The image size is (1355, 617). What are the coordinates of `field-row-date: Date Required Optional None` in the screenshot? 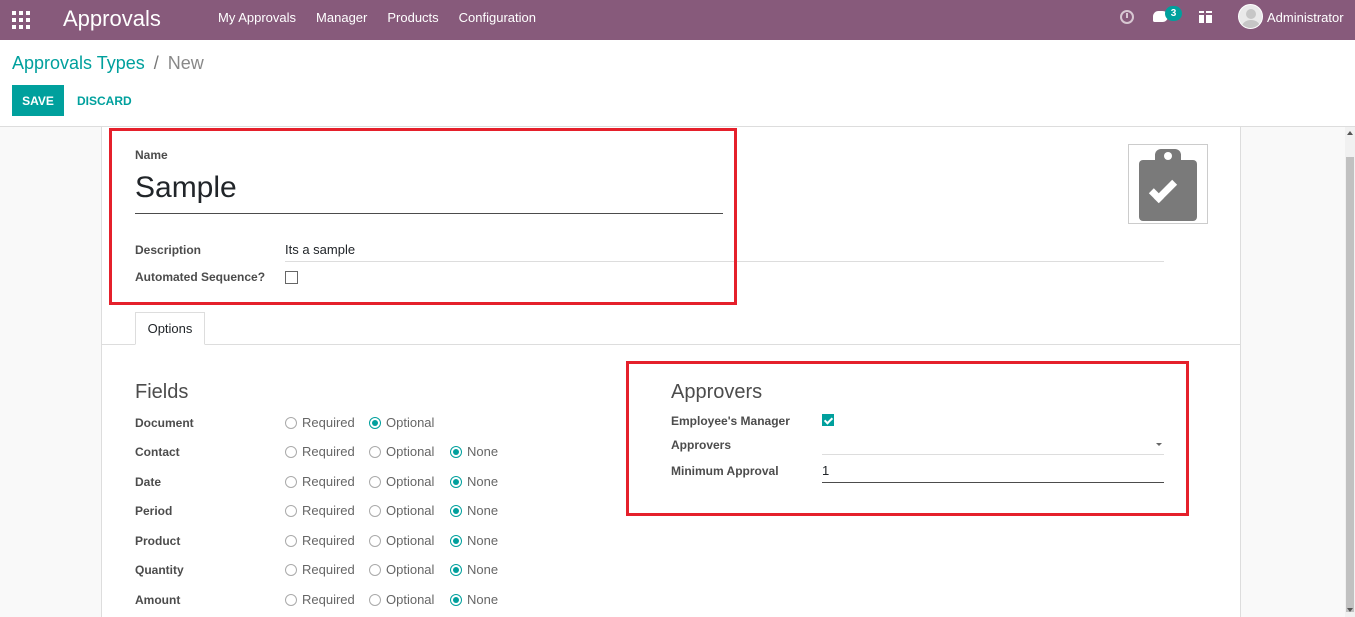 It's located at (375, 482).